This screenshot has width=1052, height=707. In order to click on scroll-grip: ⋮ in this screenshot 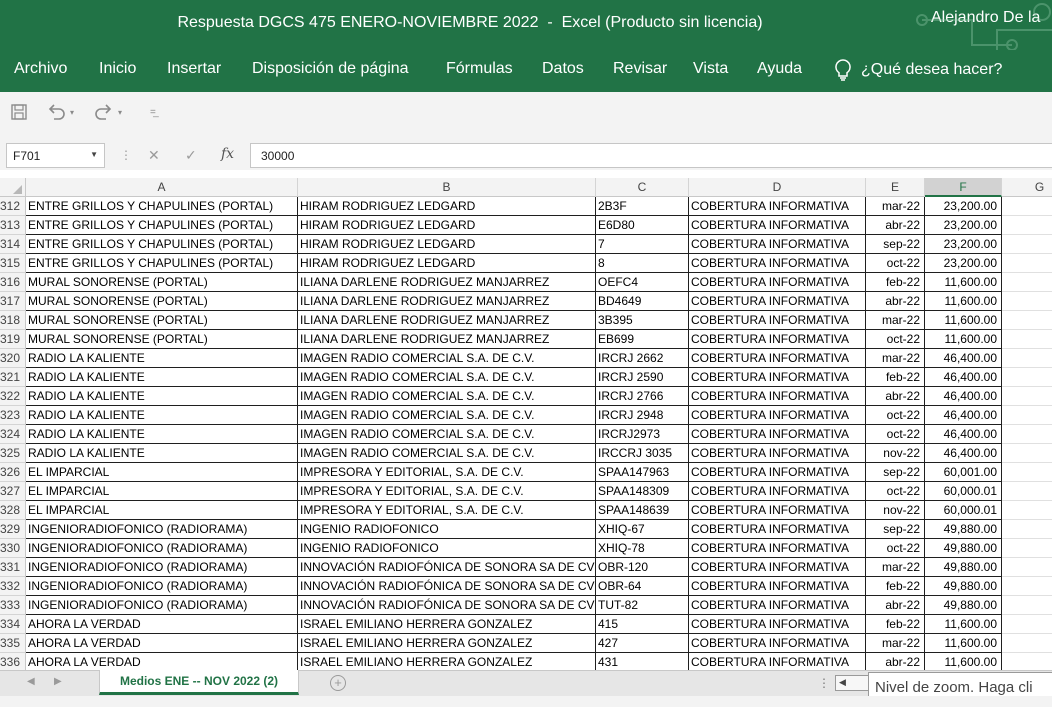, I will do `click(824, 683)`.